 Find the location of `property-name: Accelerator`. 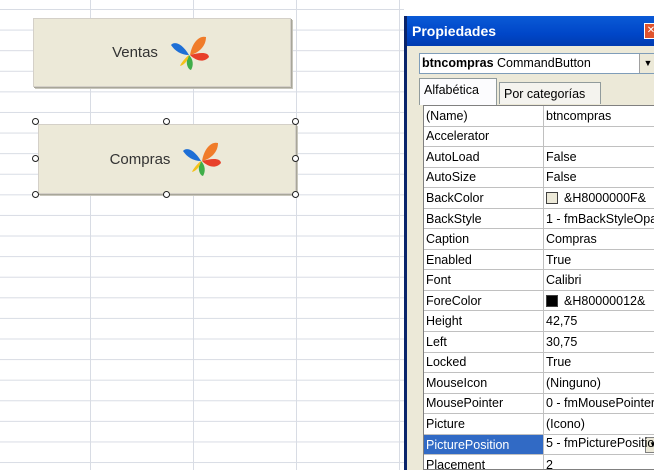

property-name: Accelerator is located at coordinates (484, 137).